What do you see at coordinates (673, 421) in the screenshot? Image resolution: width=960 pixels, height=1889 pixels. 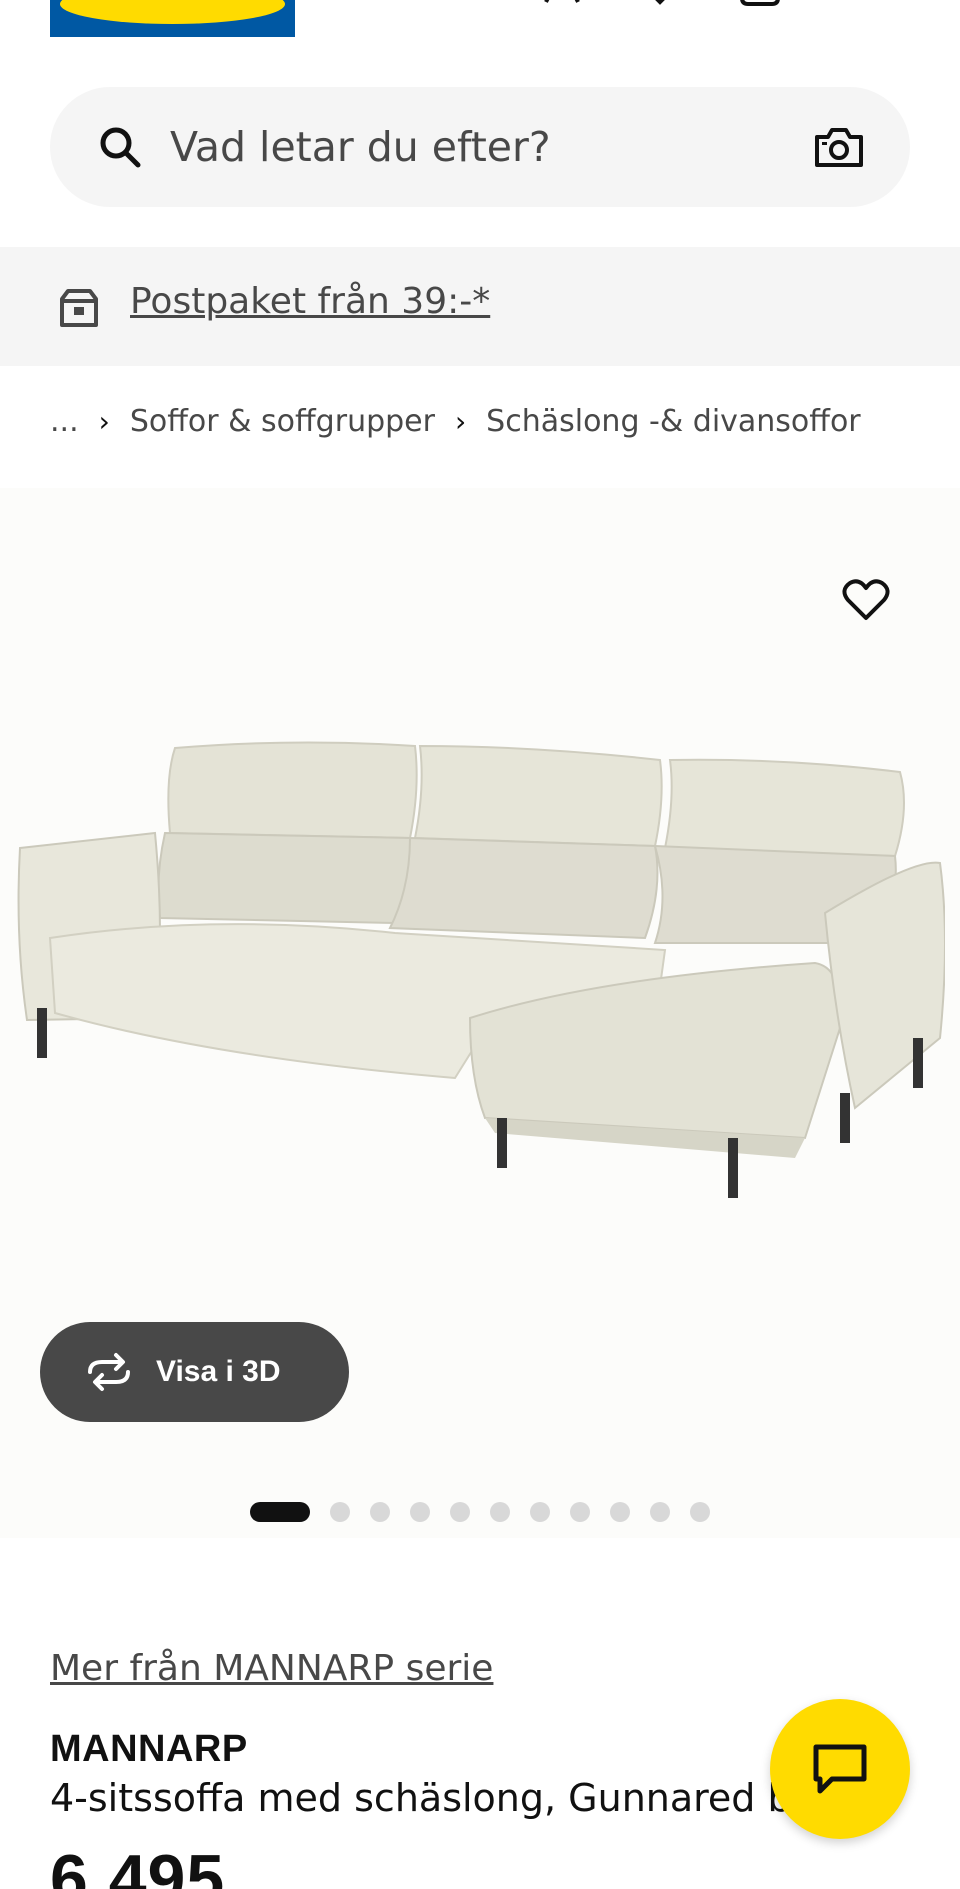 I see `breadcrumb-item-chaise: Schäslong -& divansoffor` at bounding box center [673, 421].